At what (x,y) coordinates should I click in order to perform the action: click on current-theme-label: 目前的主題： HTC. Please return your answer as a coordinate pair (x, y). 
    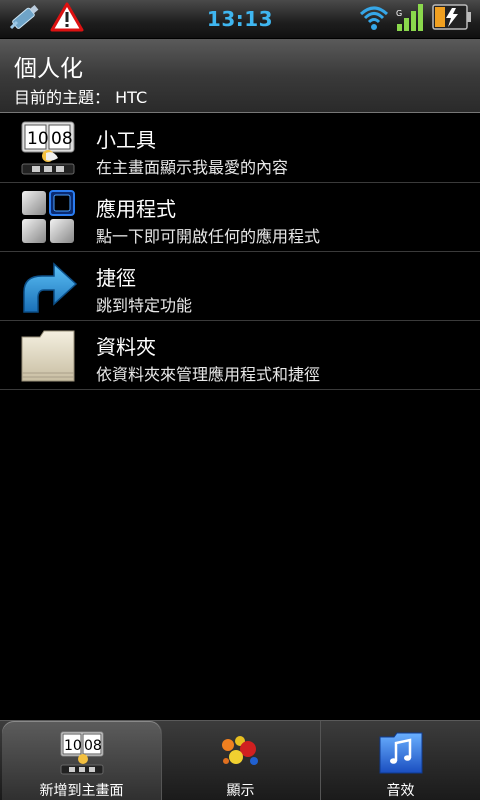
    Looking at the image, I should click on (81, 97).